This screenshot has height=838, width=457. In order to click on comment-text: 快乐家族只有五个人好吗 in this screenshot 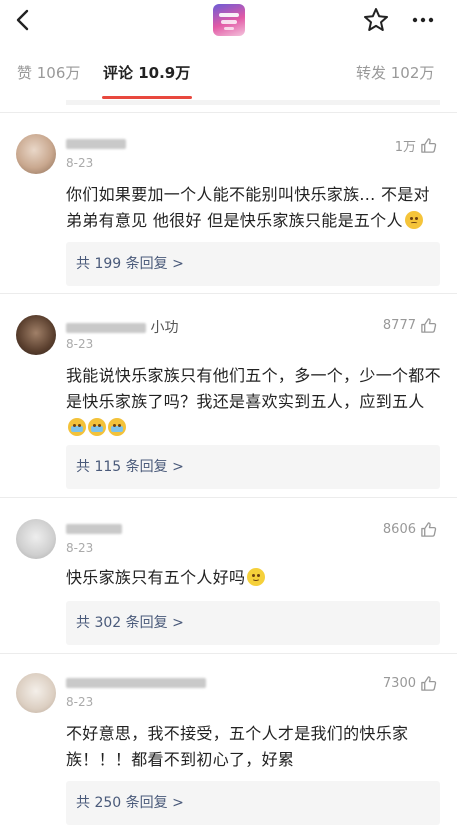, I will do `click(253, 578)`.